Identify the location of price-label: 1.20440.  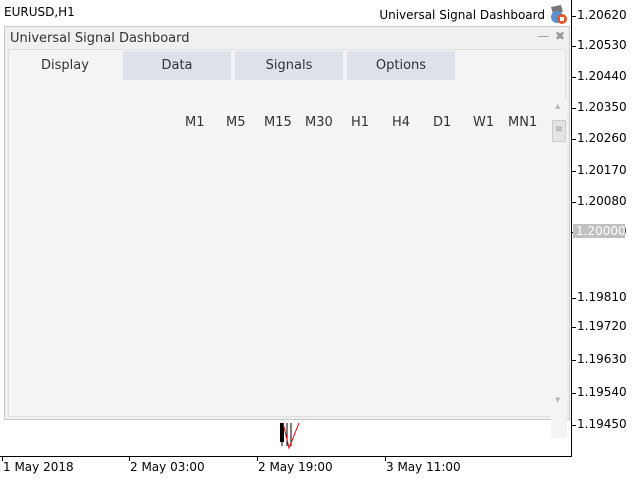
(602, 76).